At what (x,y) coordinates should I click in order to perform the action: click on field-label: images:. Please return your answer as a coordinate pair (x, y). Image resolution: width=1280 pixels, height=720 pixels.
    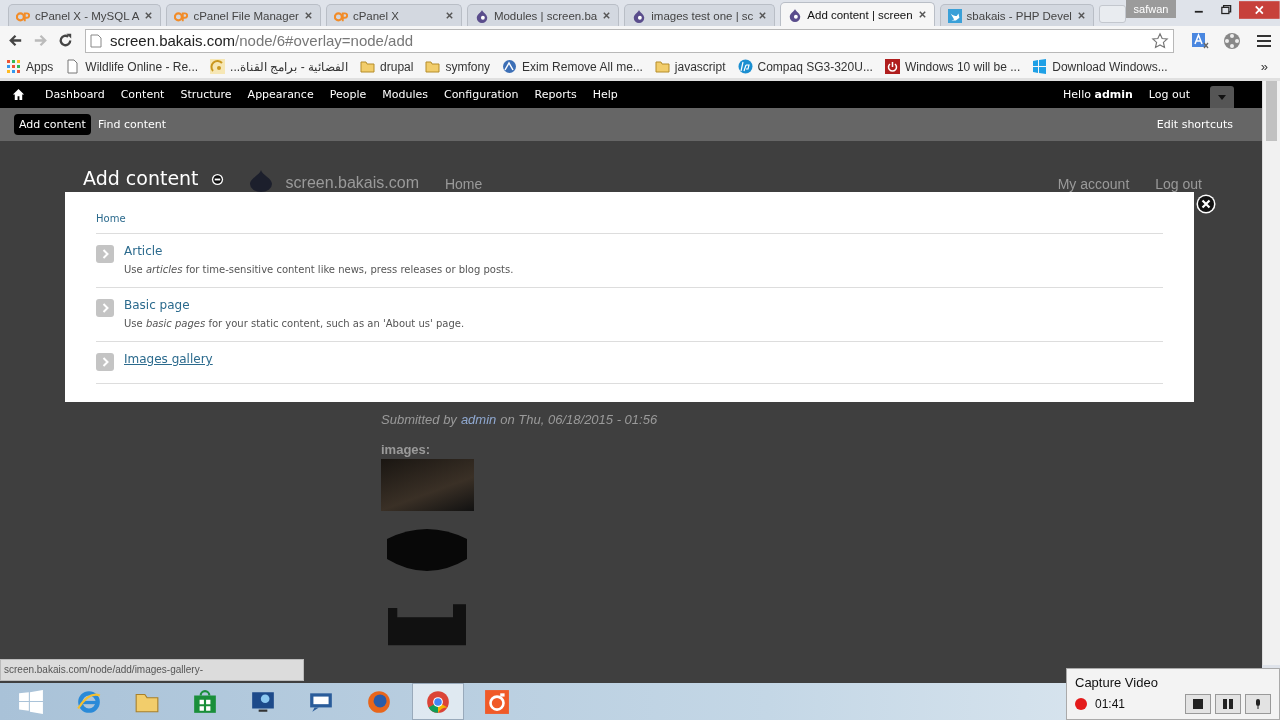
    Looking at the image, I should click on (406, 449).